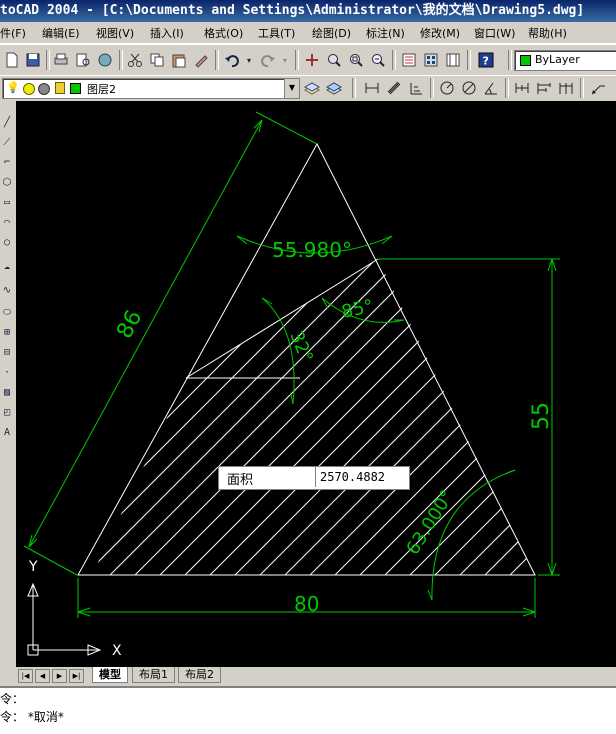 This screenshot has width=616, height=734. Describe the element at coordinates (179, 60) in the screenshot. I see `paste-icon` at that location.